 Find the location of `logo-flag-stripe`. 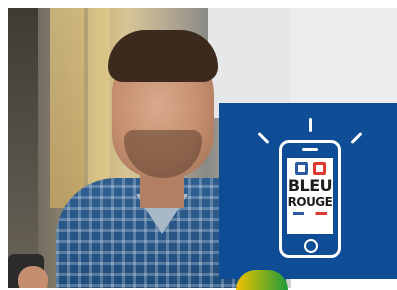

logo-flag-stripe is located at coordinates (310, 213).